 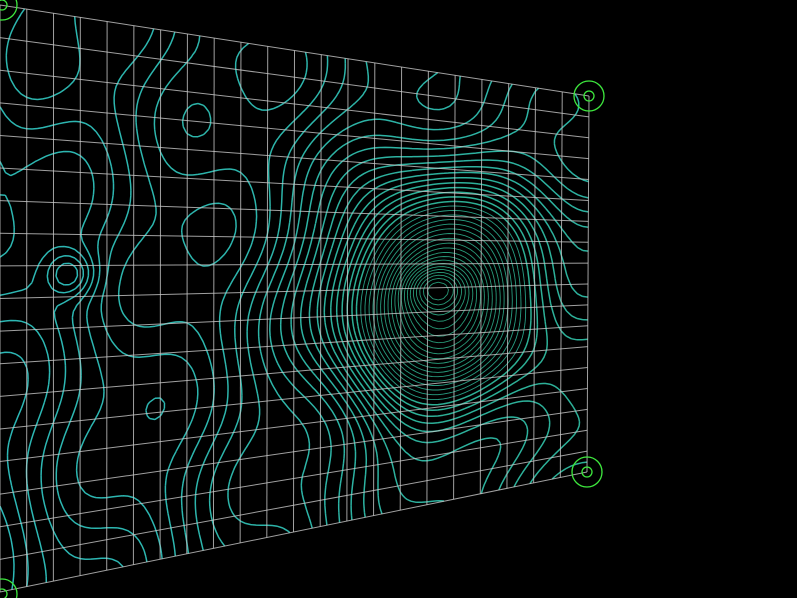 I want to click on handle-bottom-left, so click(x=9, y=588).